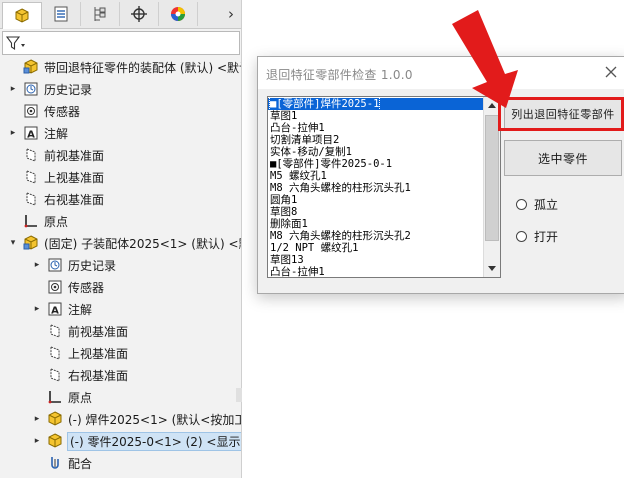  I want to click on tree-item: ▾ (固定) 子装配体2025<1> (默认) <默, so click(121, 243).